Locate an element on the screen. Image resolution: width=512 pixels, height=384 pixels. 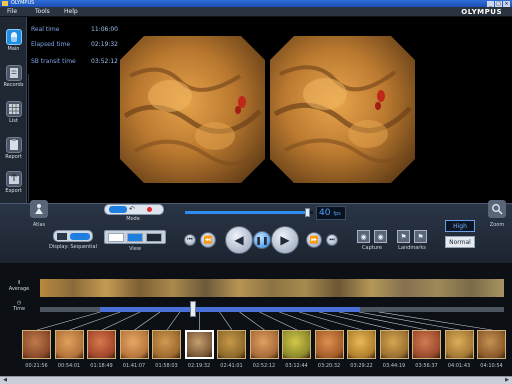
speed-slider-thumb is located at coordinates (308, 212).